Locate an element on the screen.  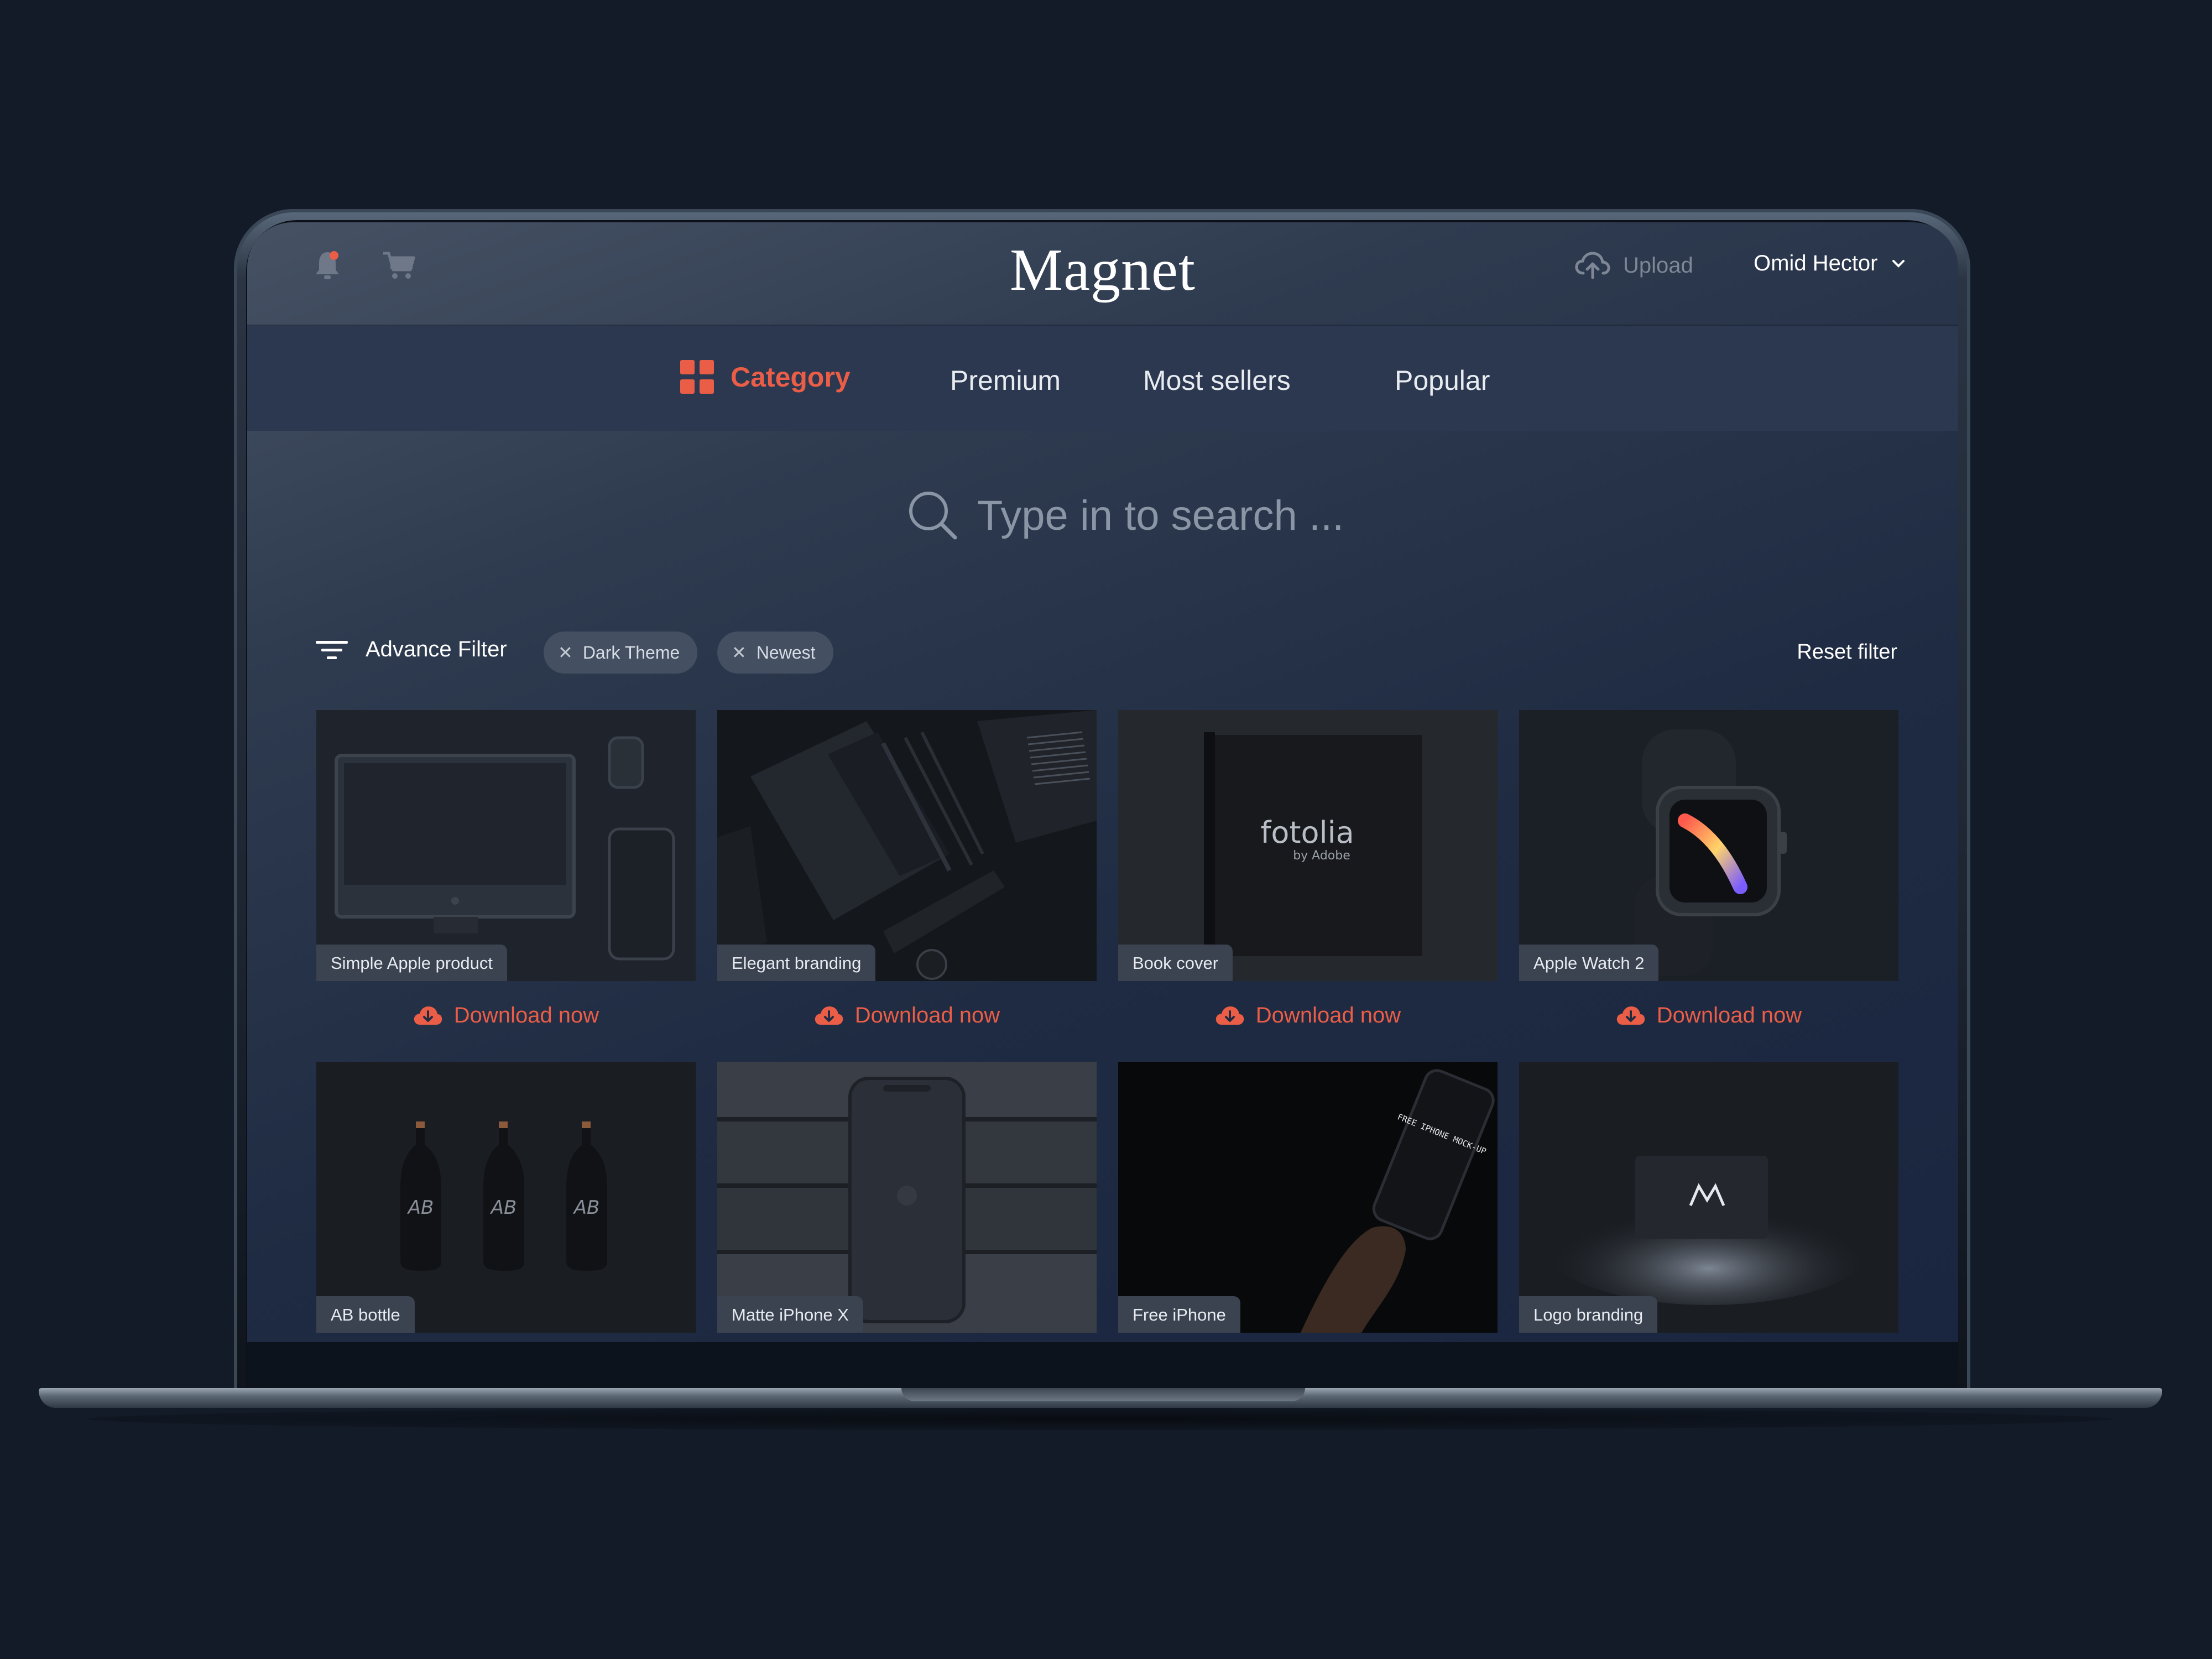
advance-filter-button: Advance Filter is located at coordinates (411, 649).